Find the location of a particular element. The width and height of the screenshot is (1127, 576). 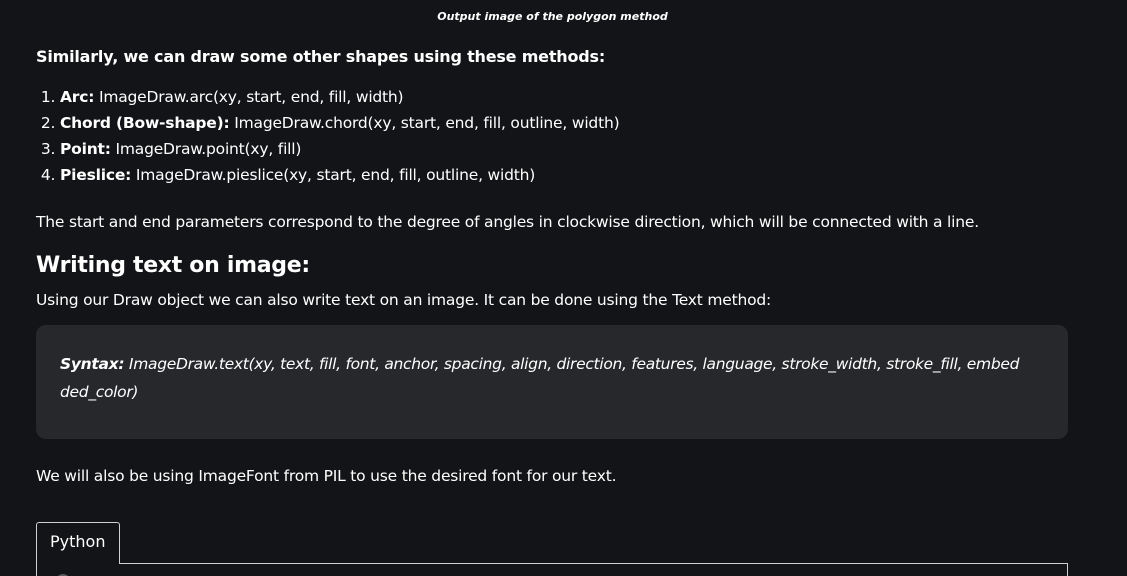

method-signature: ImageDraw.point(xy, fill) is located at coordinates (208, 149).